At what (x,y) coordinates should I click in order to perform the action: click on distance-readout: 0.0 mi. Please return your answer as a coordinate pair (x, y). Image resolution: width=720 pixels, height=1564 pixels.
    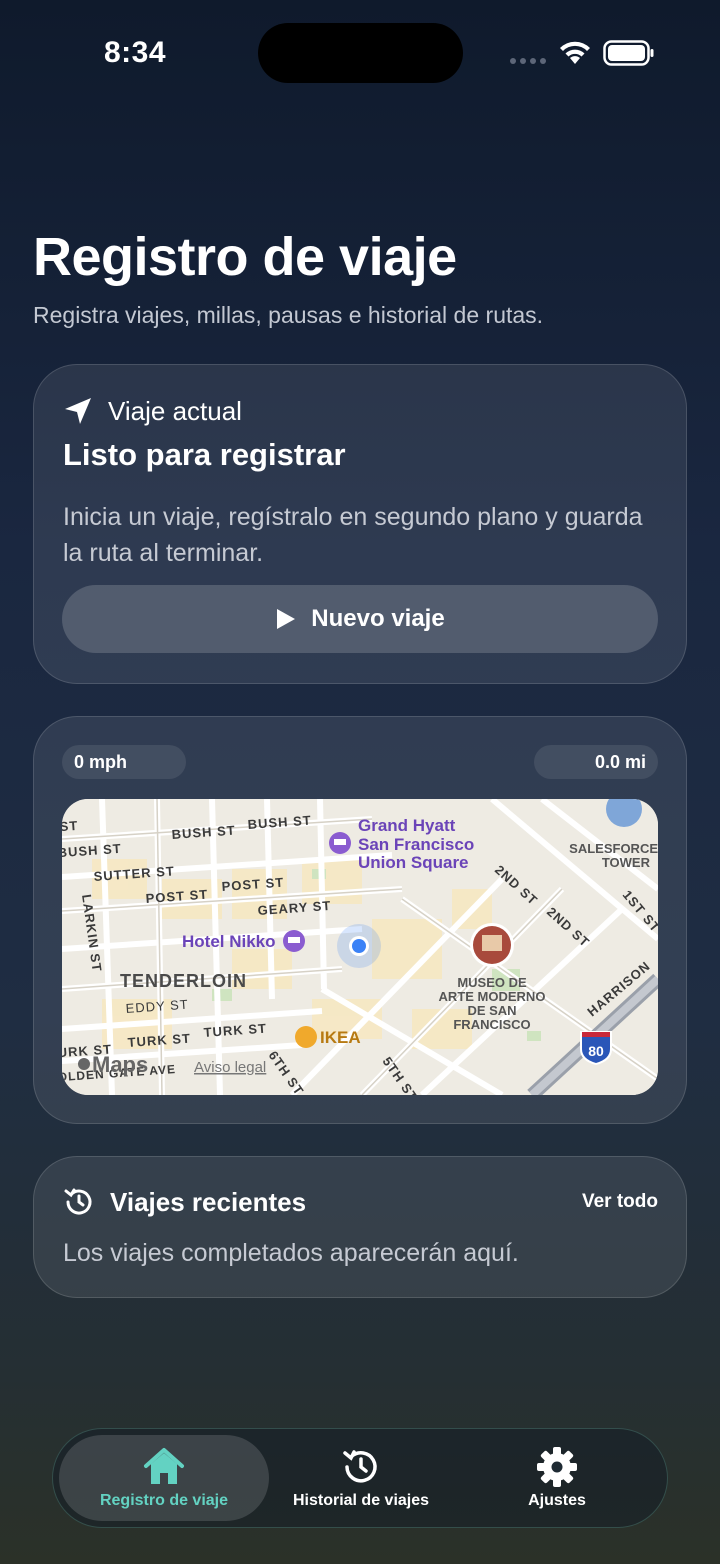
    Looking at the image, I should click on (596, 762).